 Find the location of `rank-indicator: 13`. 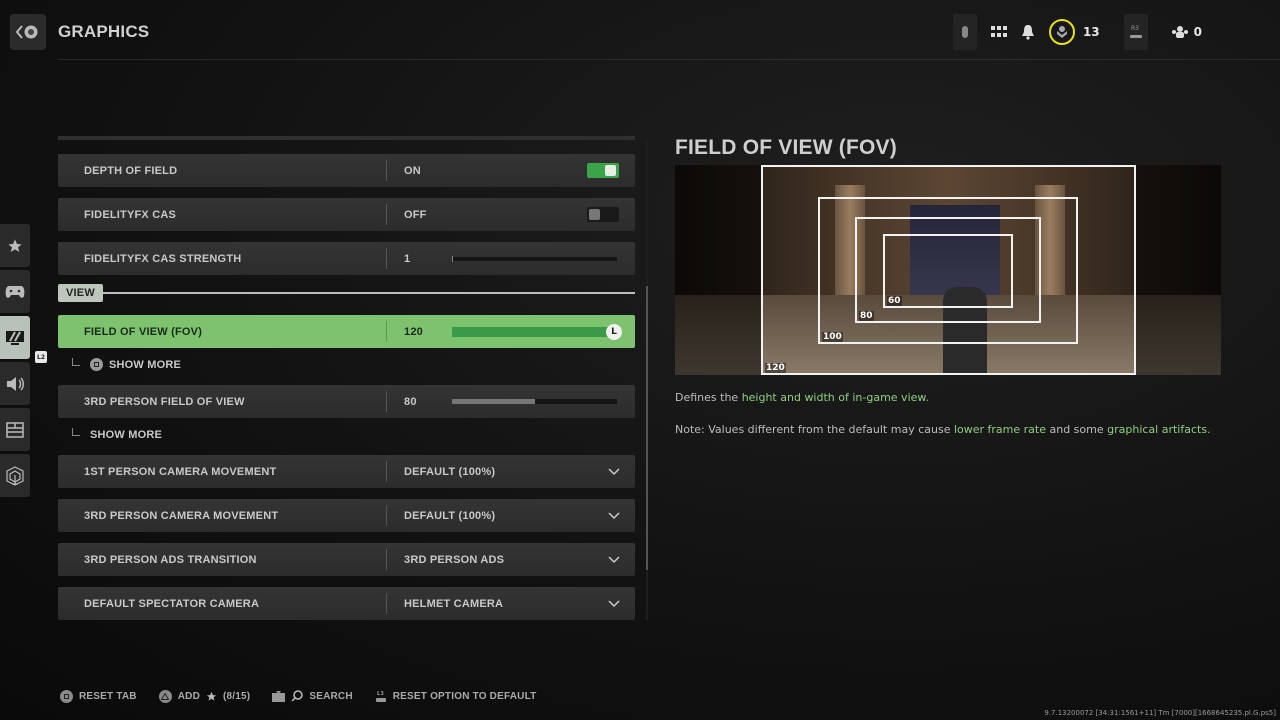

rank-indicator: 13 is located at coordinates (1074, 32).